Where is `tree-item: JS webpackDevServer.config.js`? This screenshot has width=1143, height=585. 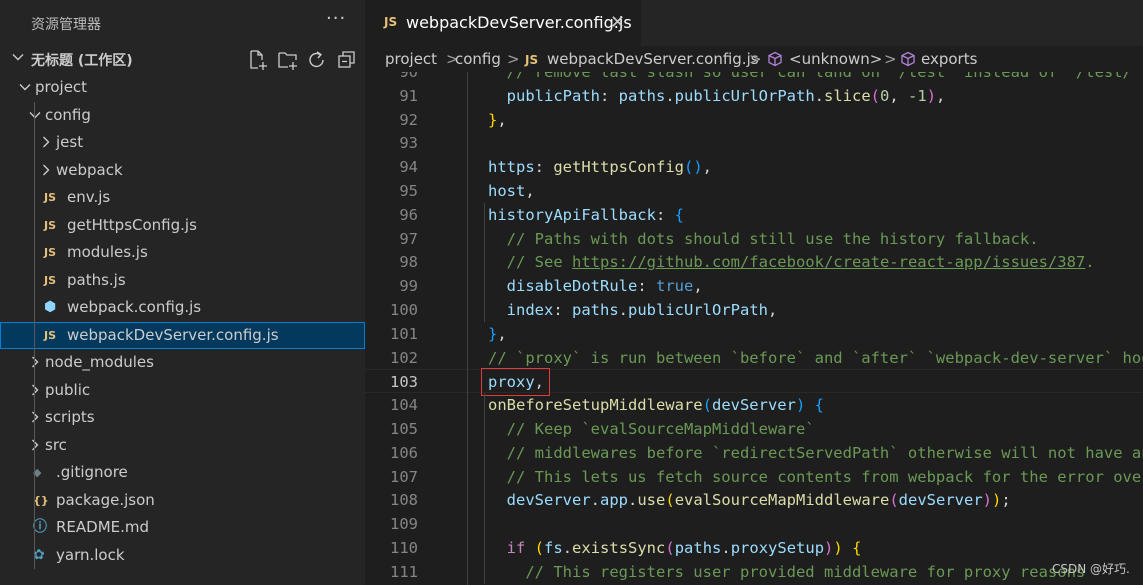 tree-item: JS webpackDevServer.config.js is located at coordinates (182, 335).